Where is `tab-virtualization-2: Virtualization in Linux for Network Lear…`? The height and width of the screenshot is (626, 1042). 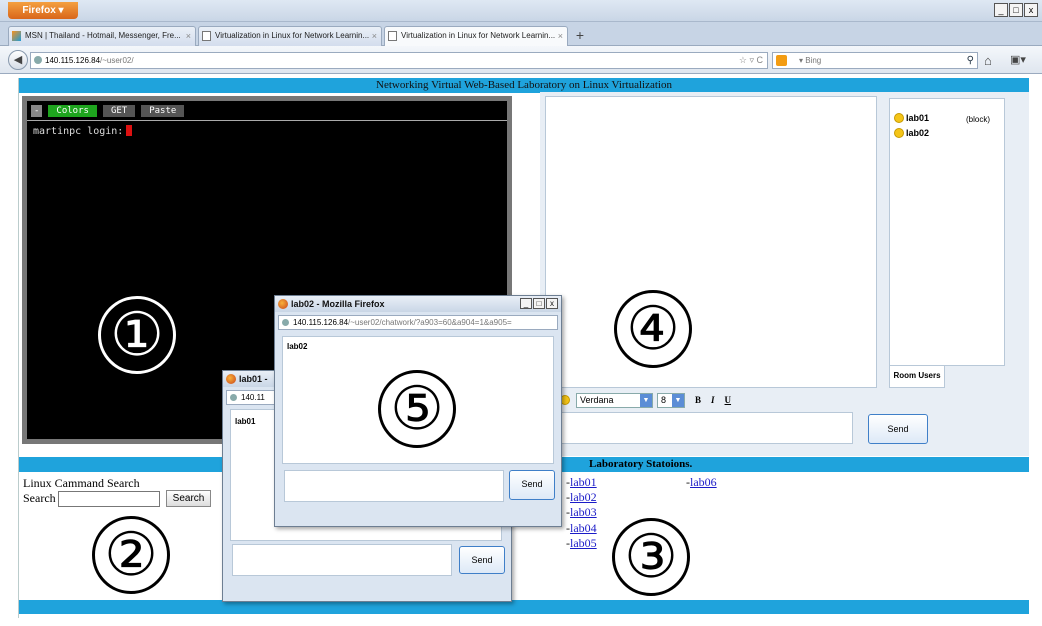
tab-virtualization-2: Virtualization in Linux for Network Lear… is located at coordinates (476, 36).